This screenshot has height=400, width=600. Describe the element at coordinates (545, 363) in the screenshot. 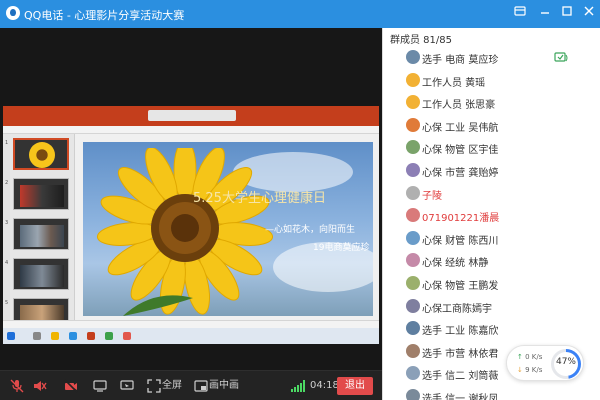

I see `network-status-widget: ↑ 0 K/s ↓ 9 K/s 47%` at that location.